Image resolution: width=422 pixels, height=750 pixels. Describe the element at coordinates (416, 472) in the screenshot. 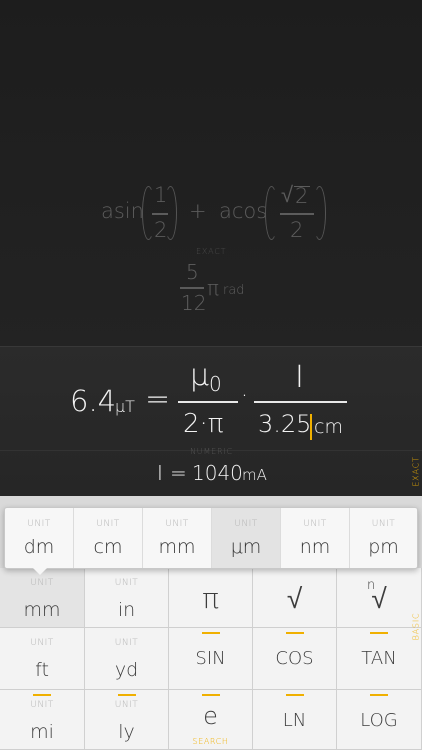

I see `exact-toggle: EXACT` at that location.